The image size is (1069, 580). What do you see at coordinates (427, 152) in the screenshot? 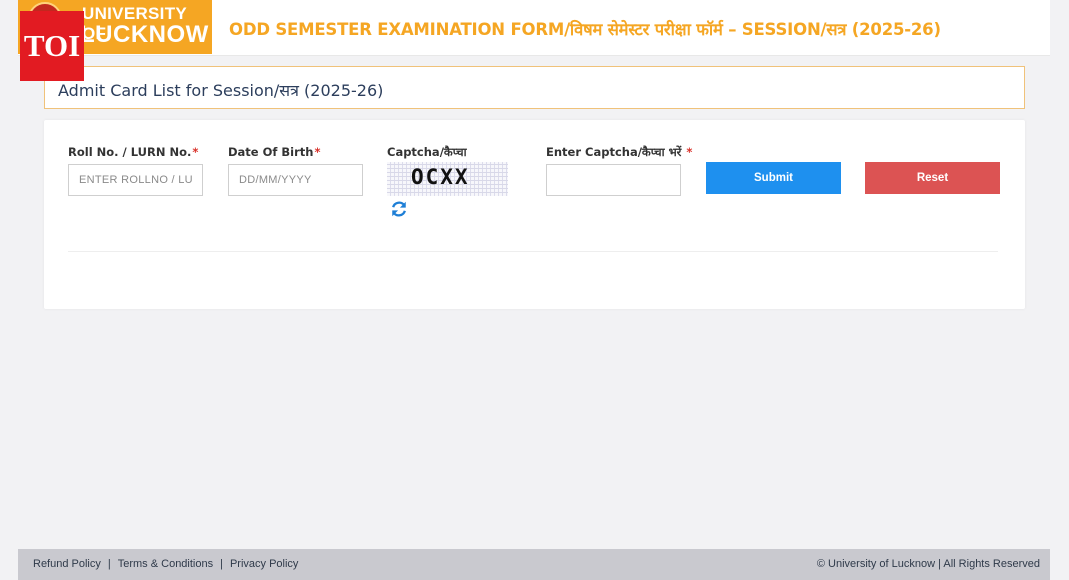
I see `captcha-label: Captcha/कैप्चा` at bounding box center [427, 152].